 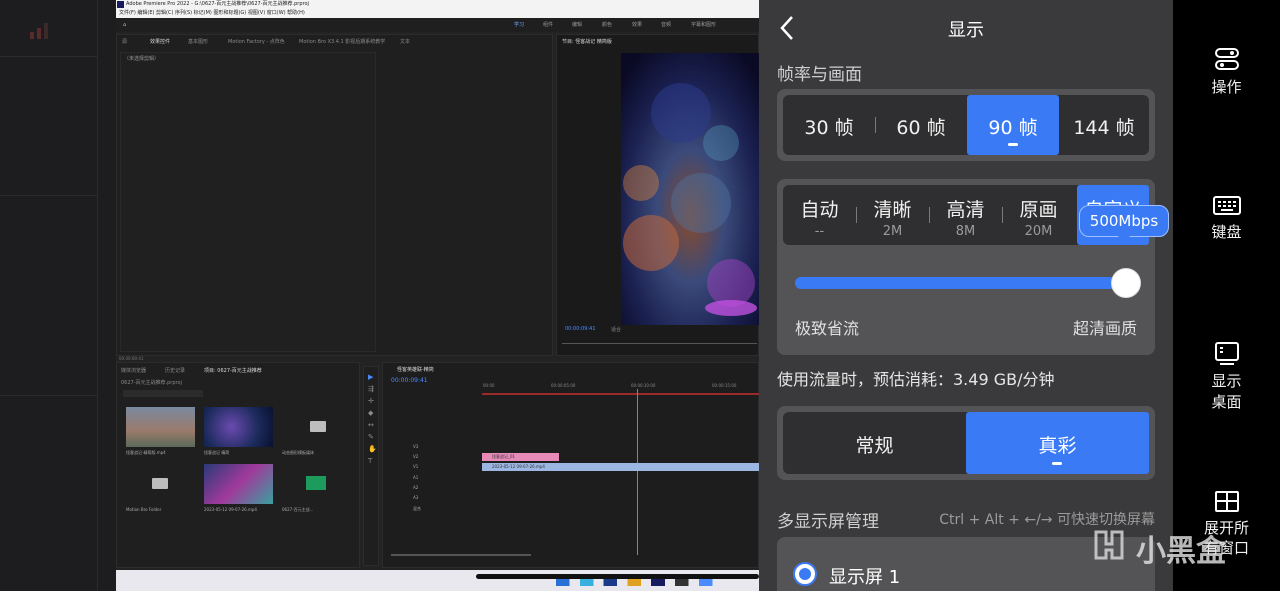 What do you see at coordinates (409, 380) in the screenshot?
I see `timeline-timecode: 00:00:09:41` at bounding box center [409, 380].